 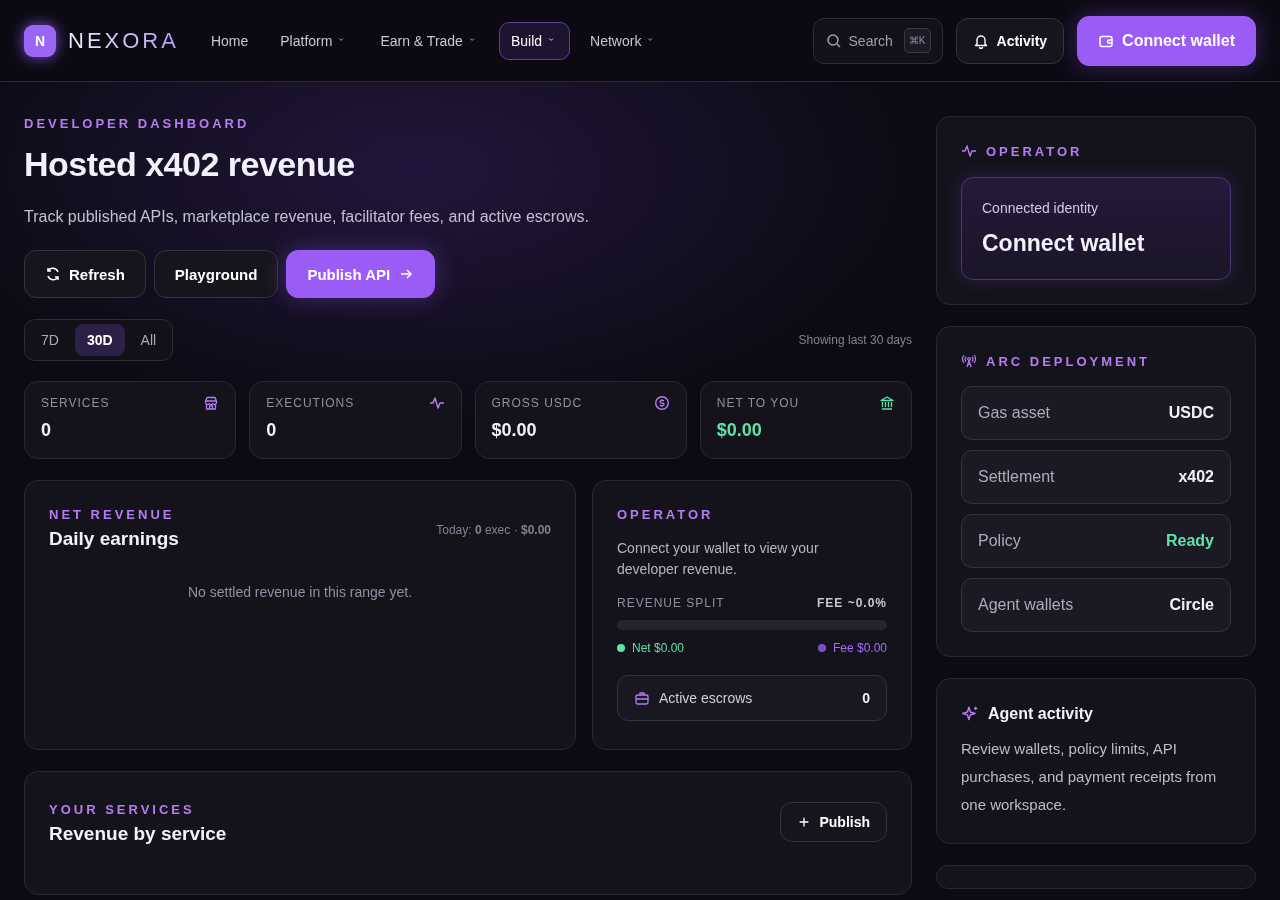 I want to click on dollar-coin-icon, so click(x=661, y=403).